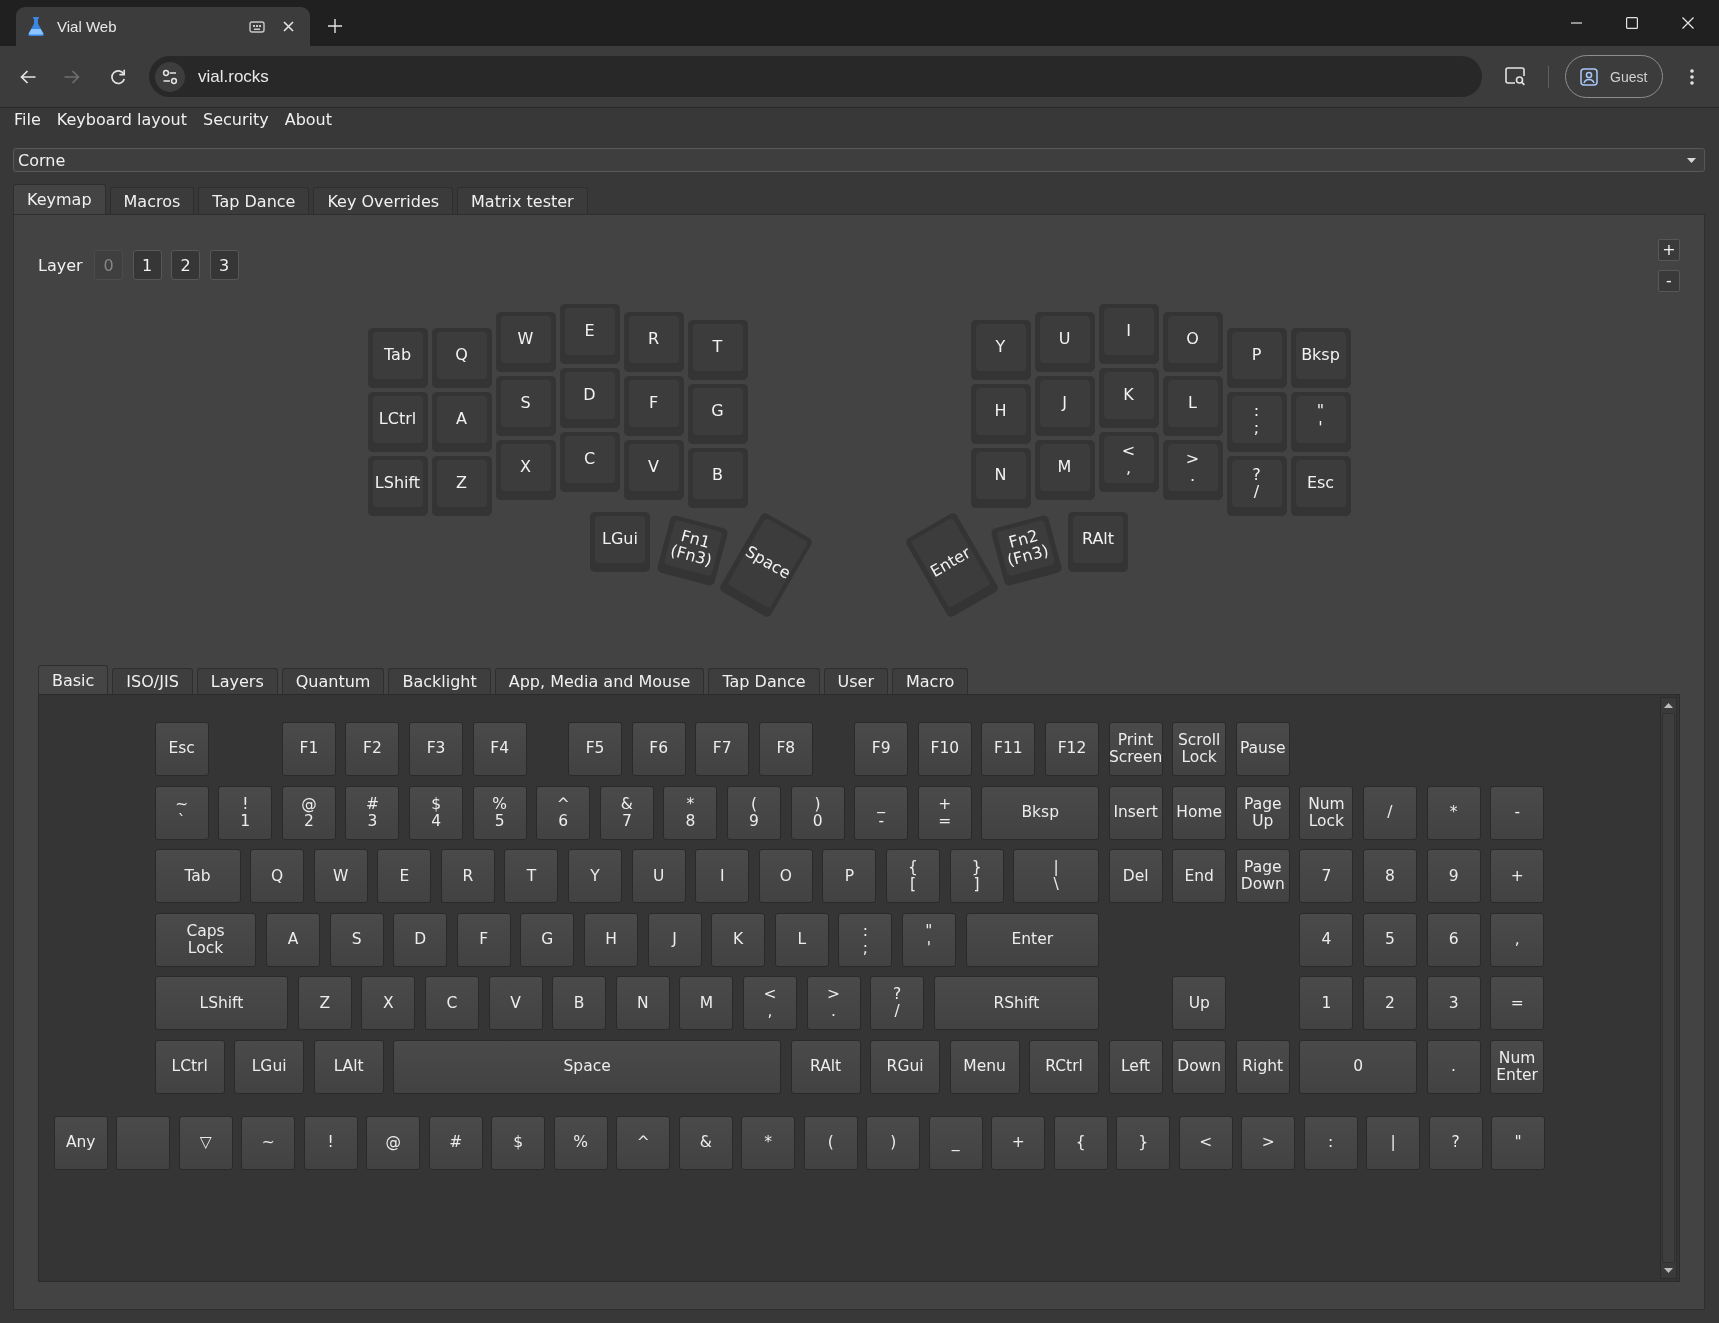 Image resolution: width=1719 pixels, height=1323 pixels. Describe the element at coordinates (1000, 478) in the screenshot. I see `layout-key: N` at that location.